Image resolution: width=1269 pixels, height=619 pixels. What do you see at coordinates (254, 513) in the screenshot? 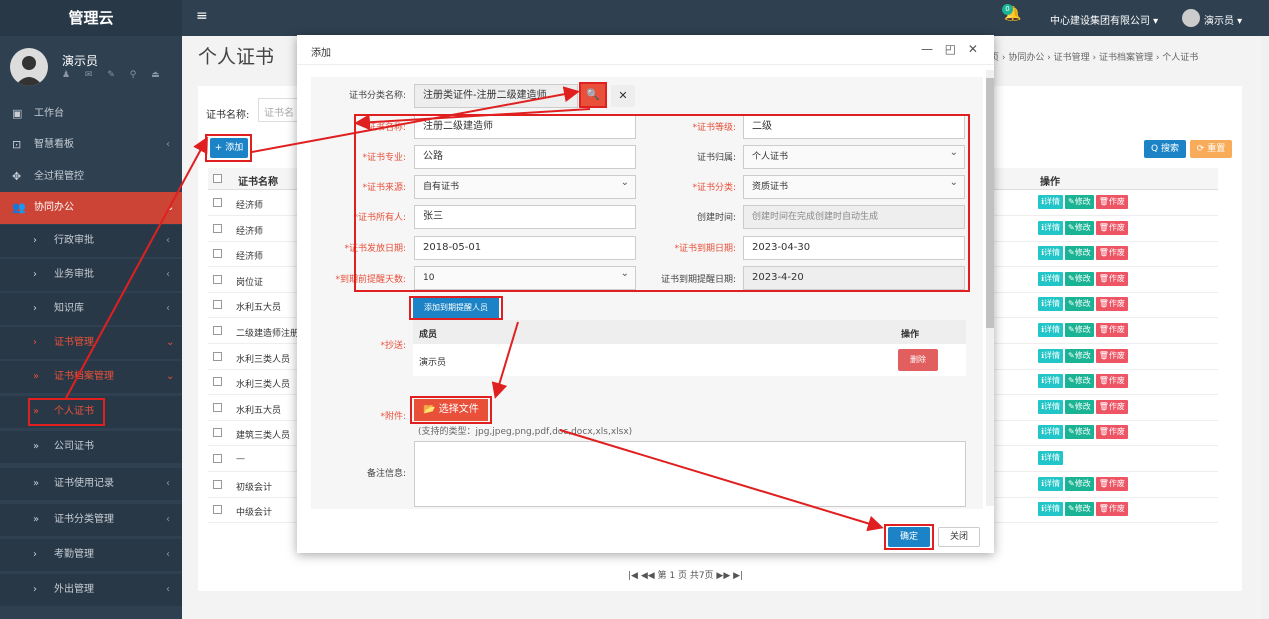
I see `row-cert-name: 中级会计` at bounding box center [254, 513].